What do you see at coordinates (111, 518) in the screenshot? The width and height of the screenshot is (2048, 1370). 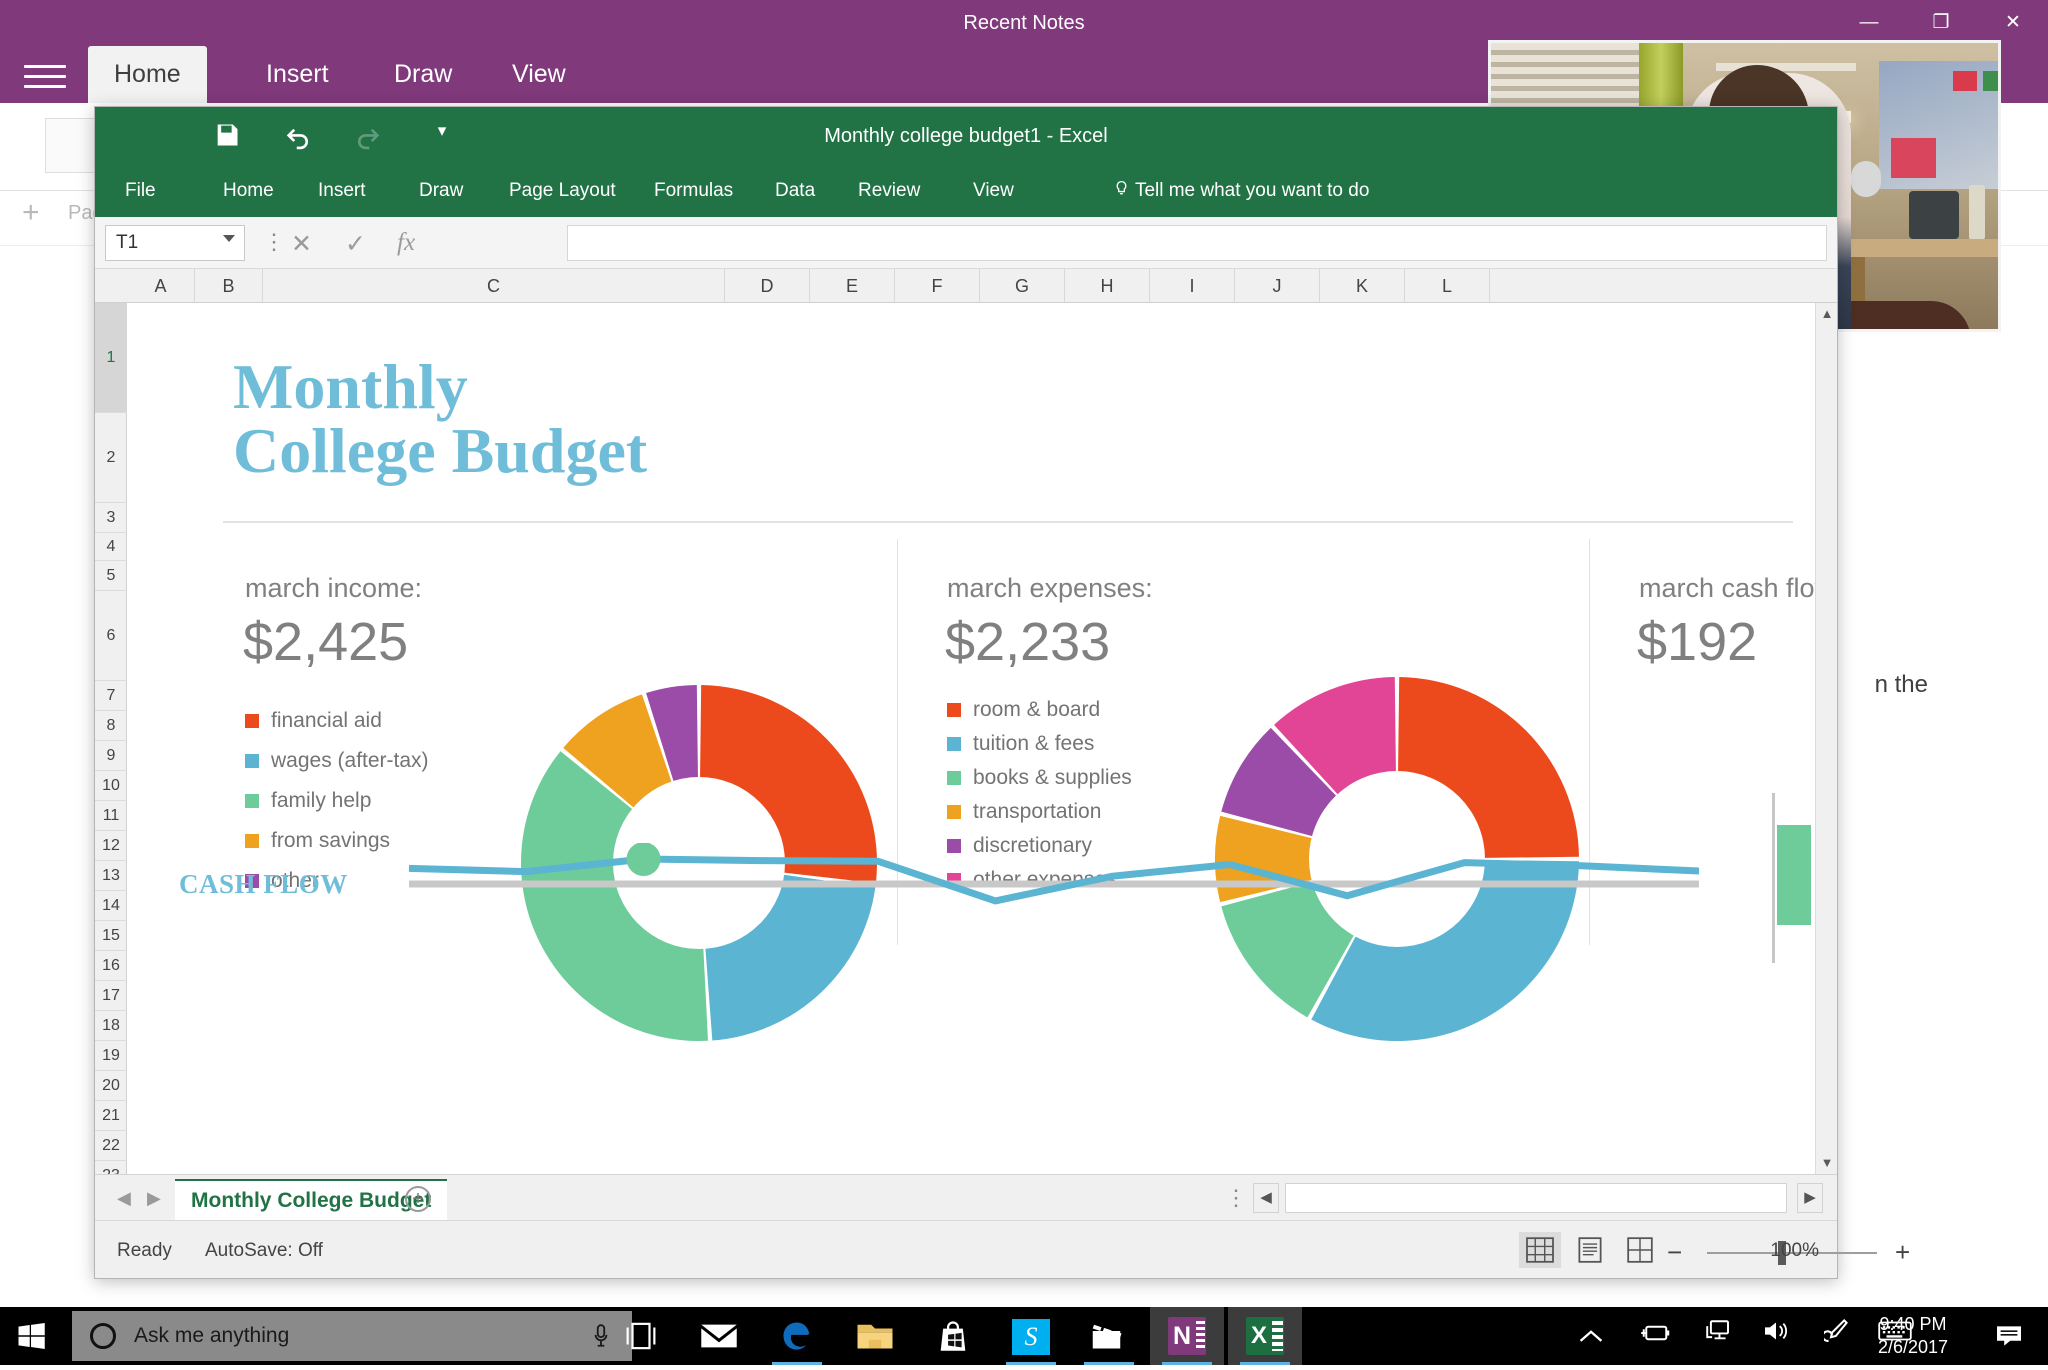 I see `row-header-3: 3` at bounding box center [111, 518].